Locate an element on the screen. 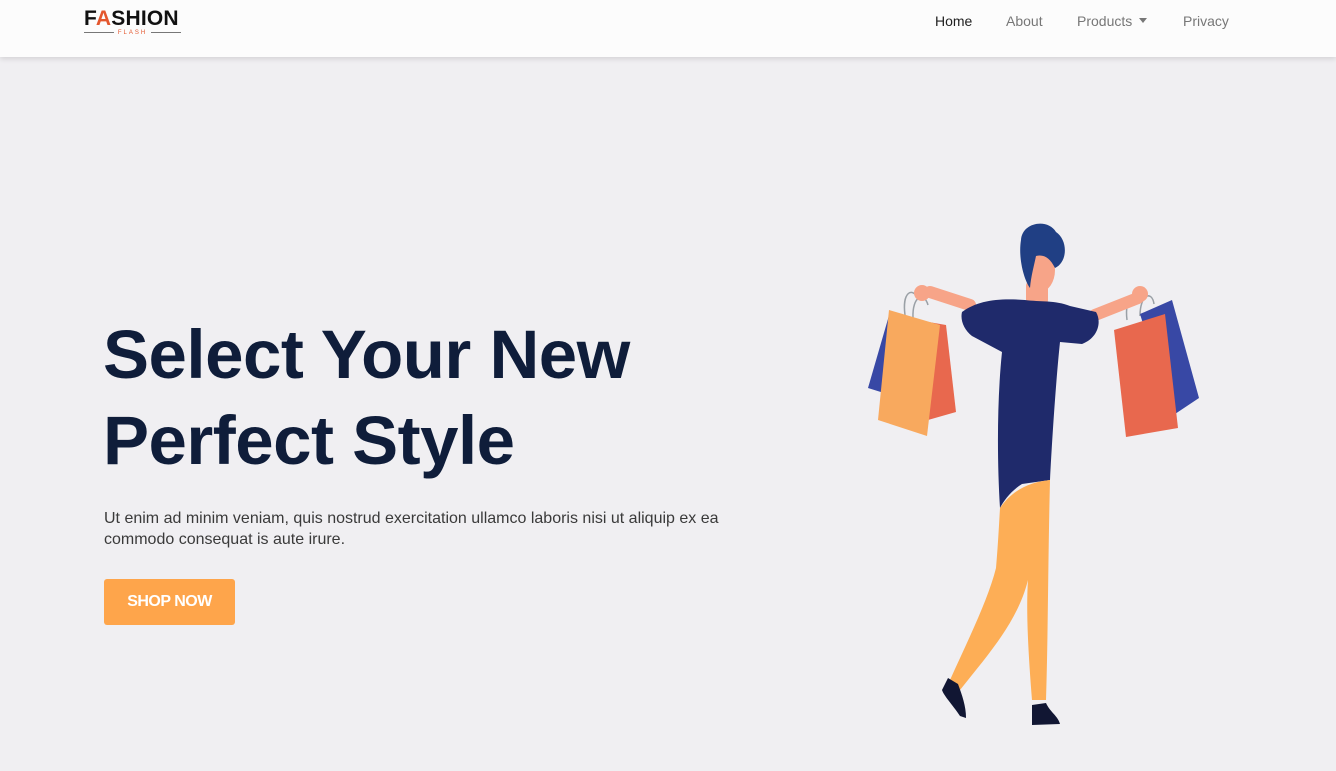  nav-products: Products is located at coordinates (1112, 21).